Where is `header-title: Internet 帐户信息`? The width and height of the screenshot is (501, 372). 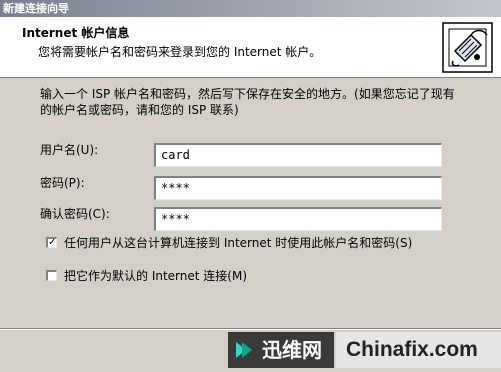 header-title: Internet 帐户信息 is located at coordinates (76, 33).